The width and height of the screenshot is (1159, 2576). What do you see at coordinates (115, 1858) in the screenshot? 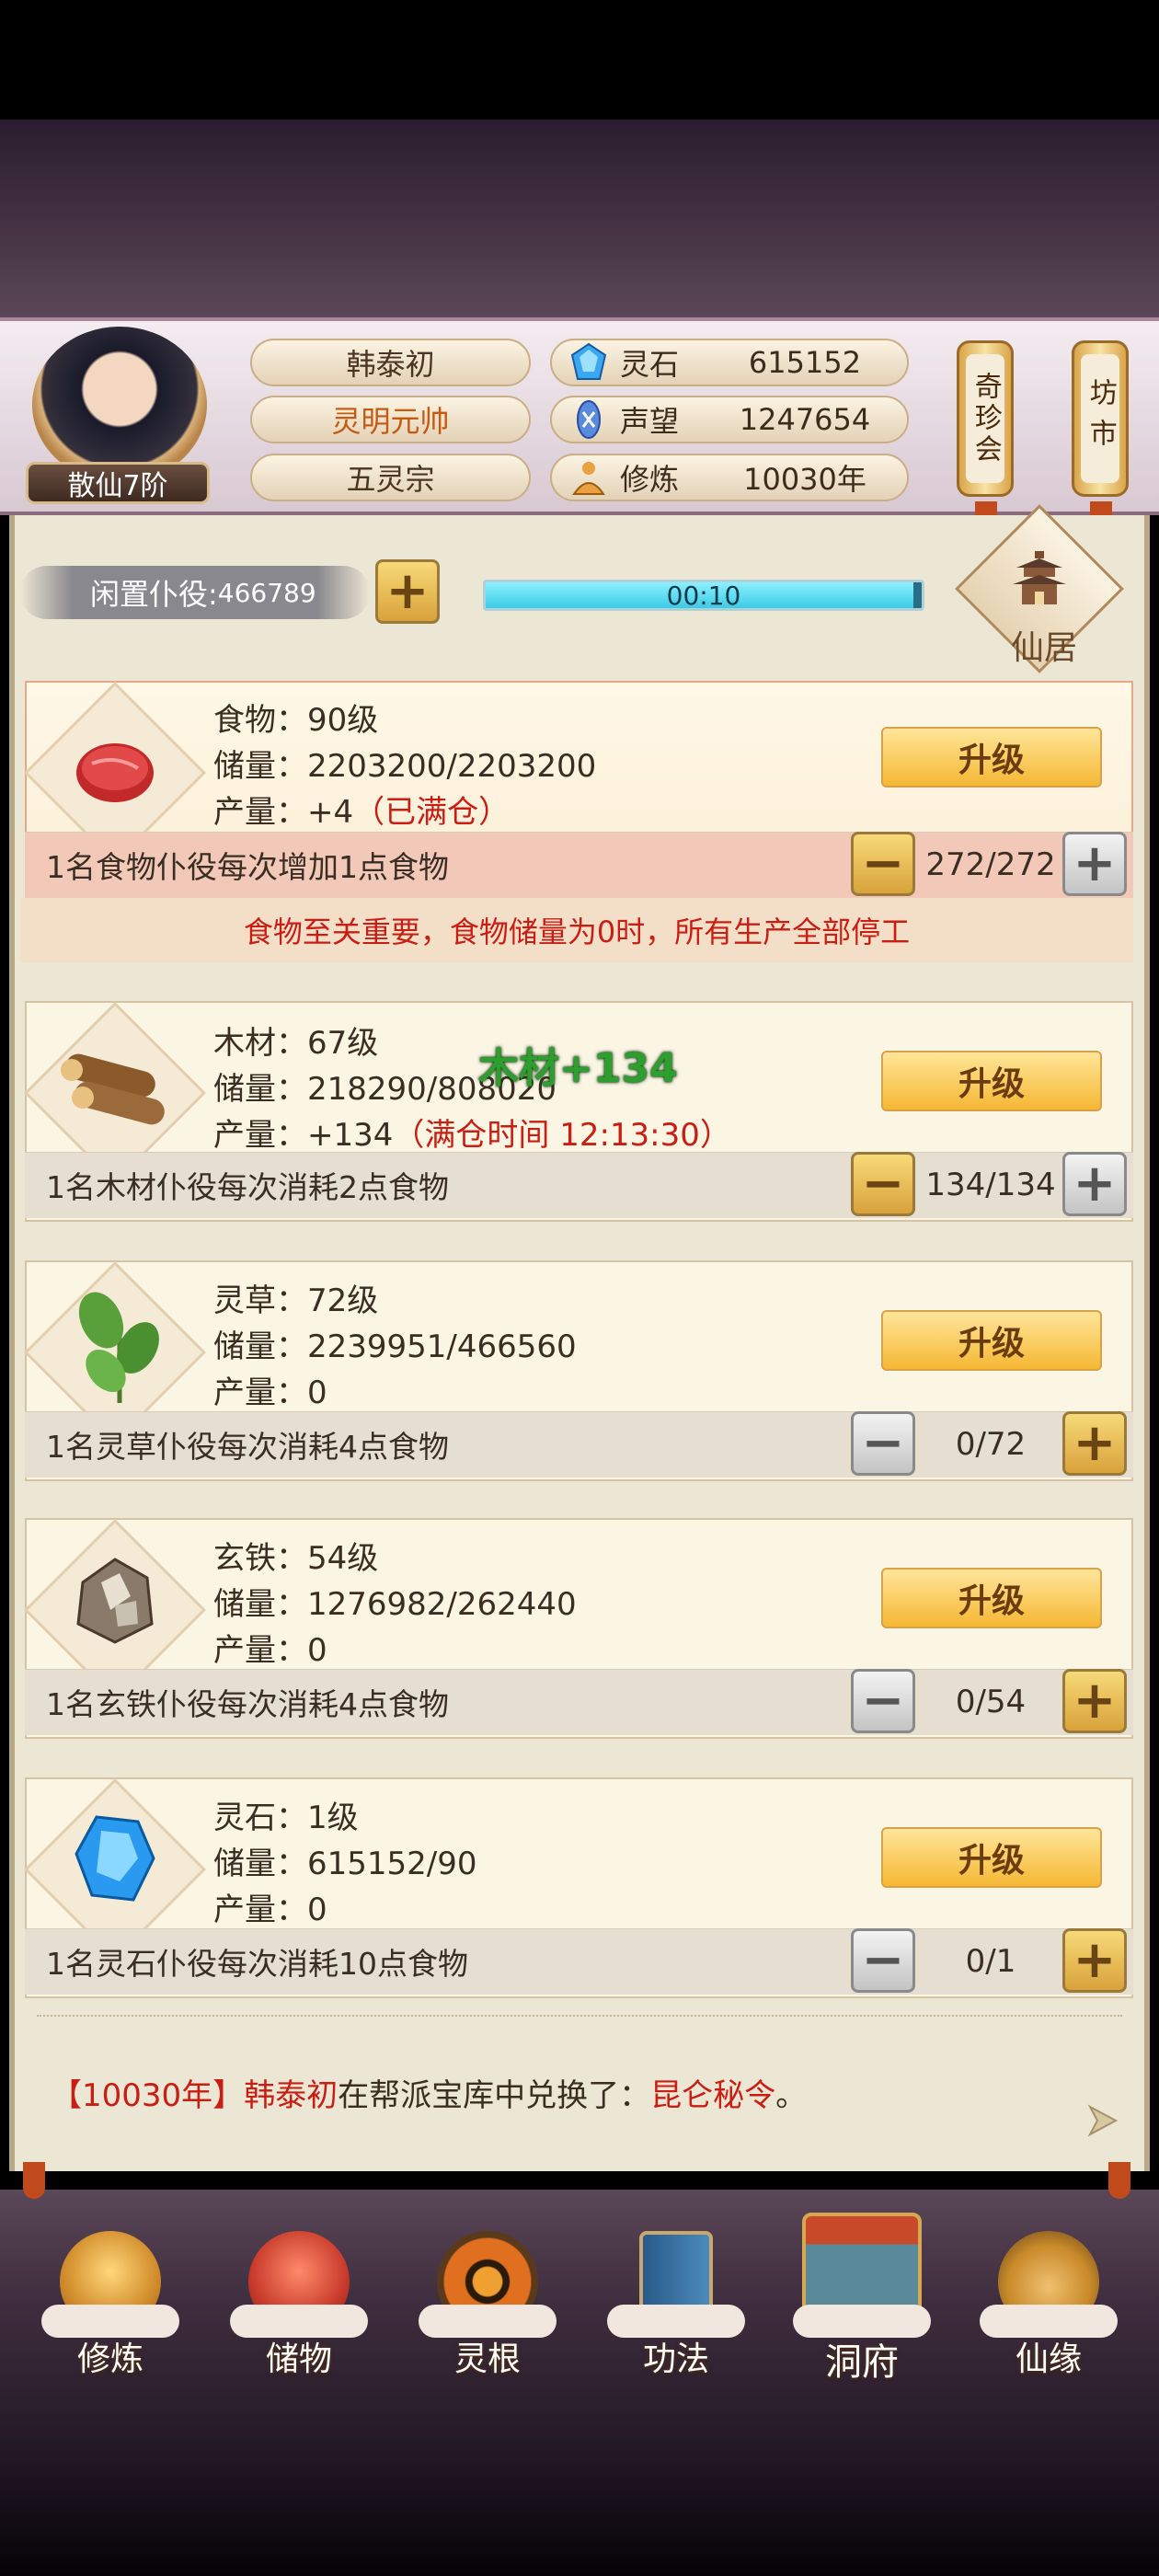
I see `spirit-crystal-icon` at bounding box center [115, 1858].